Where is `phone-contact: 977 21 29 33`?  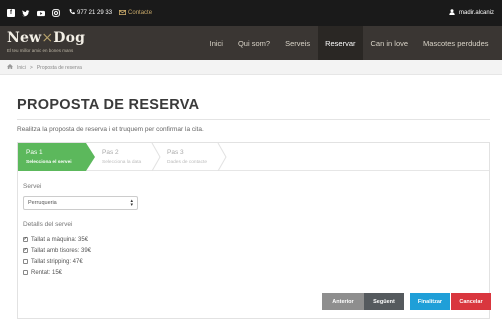 phone-contact: 977 21 29 33 is located at coordinates (90, 13).